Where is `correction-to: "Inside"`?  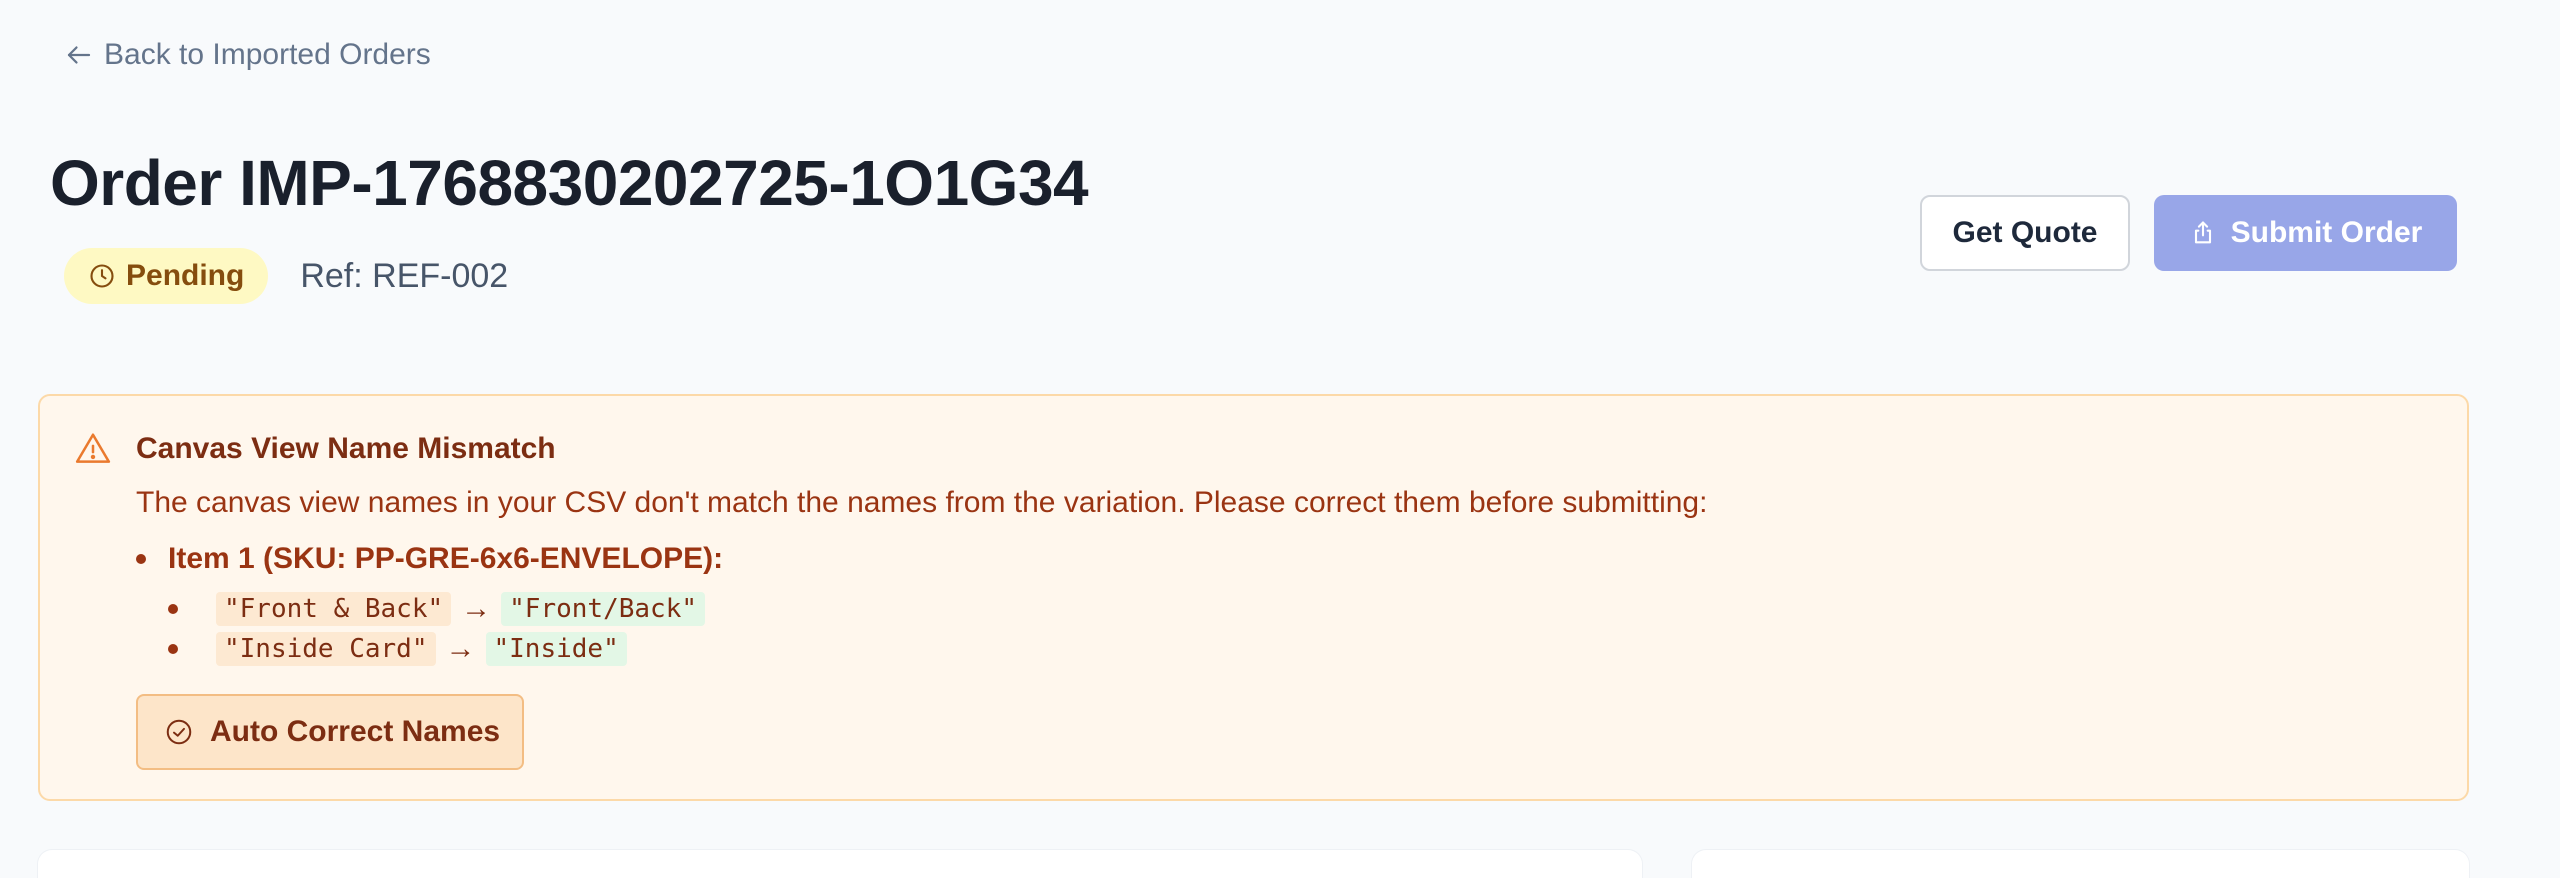 correction-to: "Inside" is located at coordinates (556, 649).